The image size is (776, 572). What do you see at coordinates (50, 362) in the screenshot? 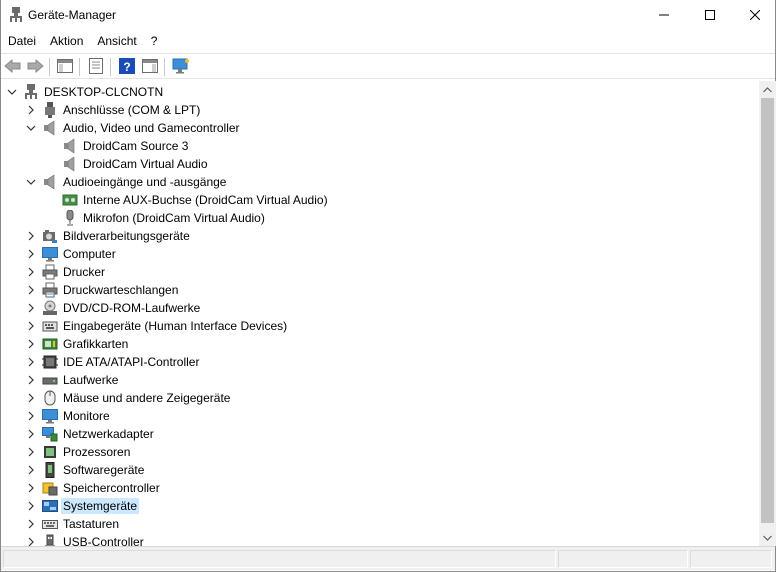
I see `ide-controller-icon` at bounding box center [50, 362].